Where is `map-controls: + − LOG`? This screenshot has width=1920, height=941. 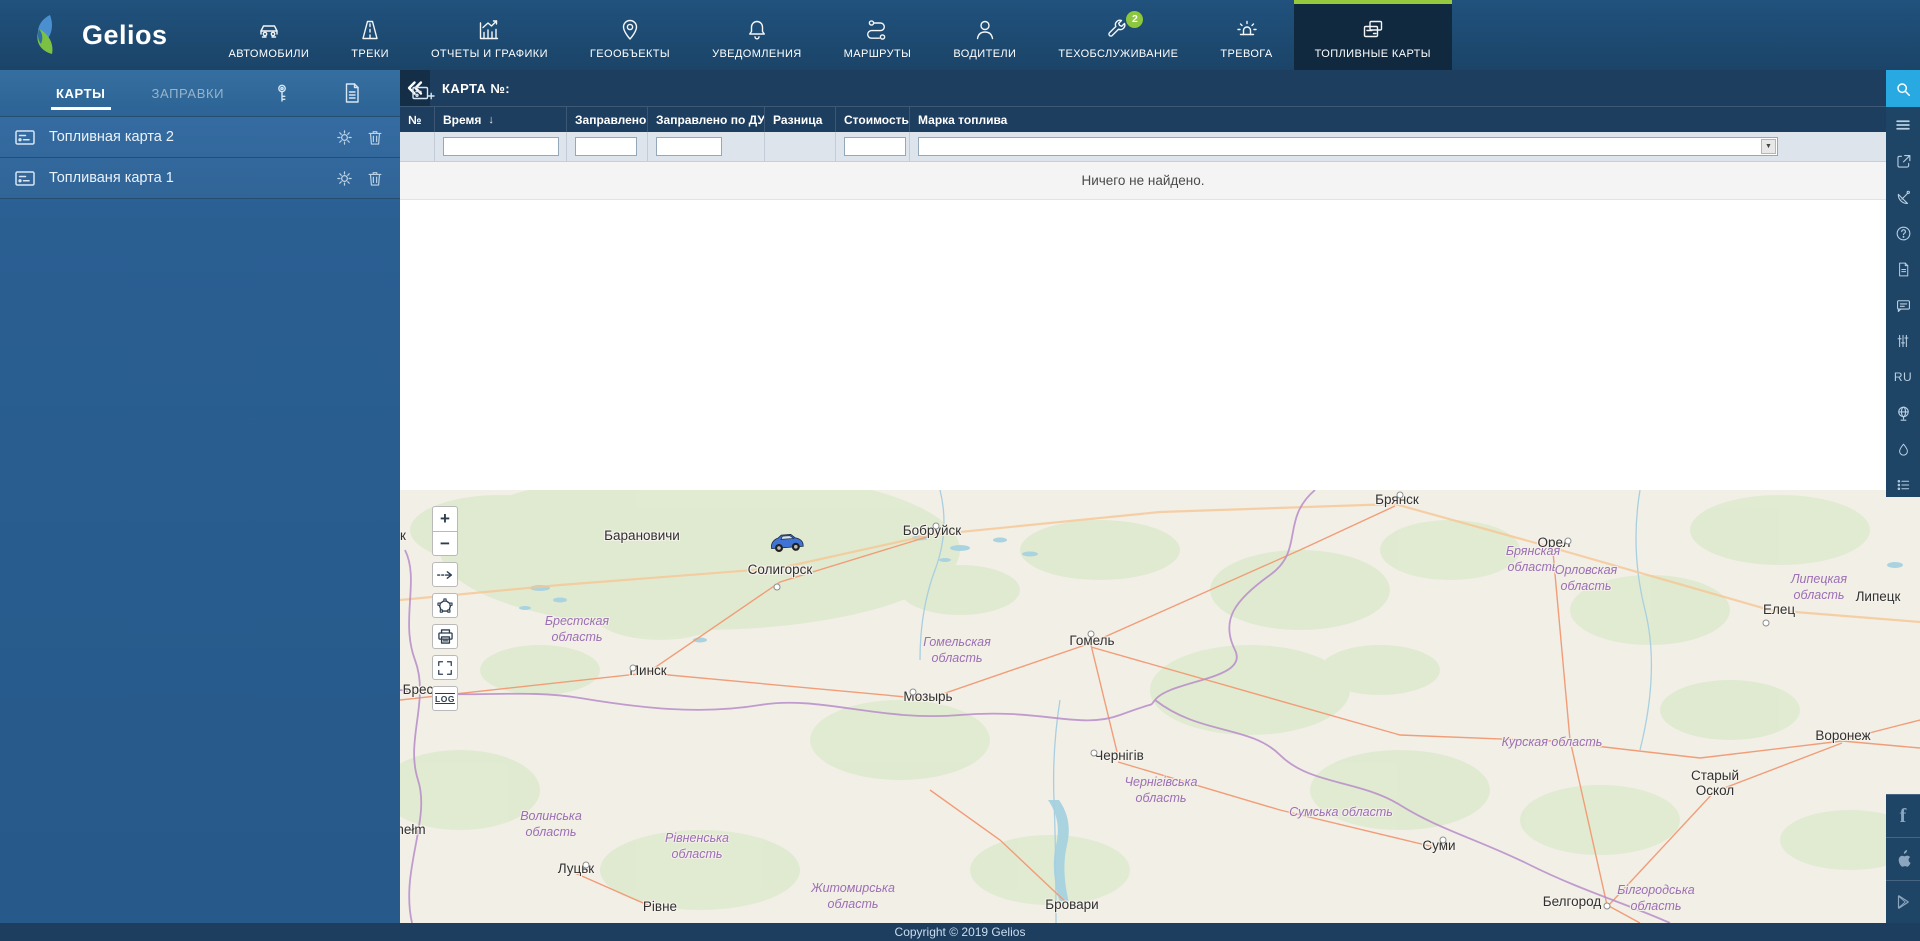
map-controls: + − LOG is located at coordinates (445, 608).